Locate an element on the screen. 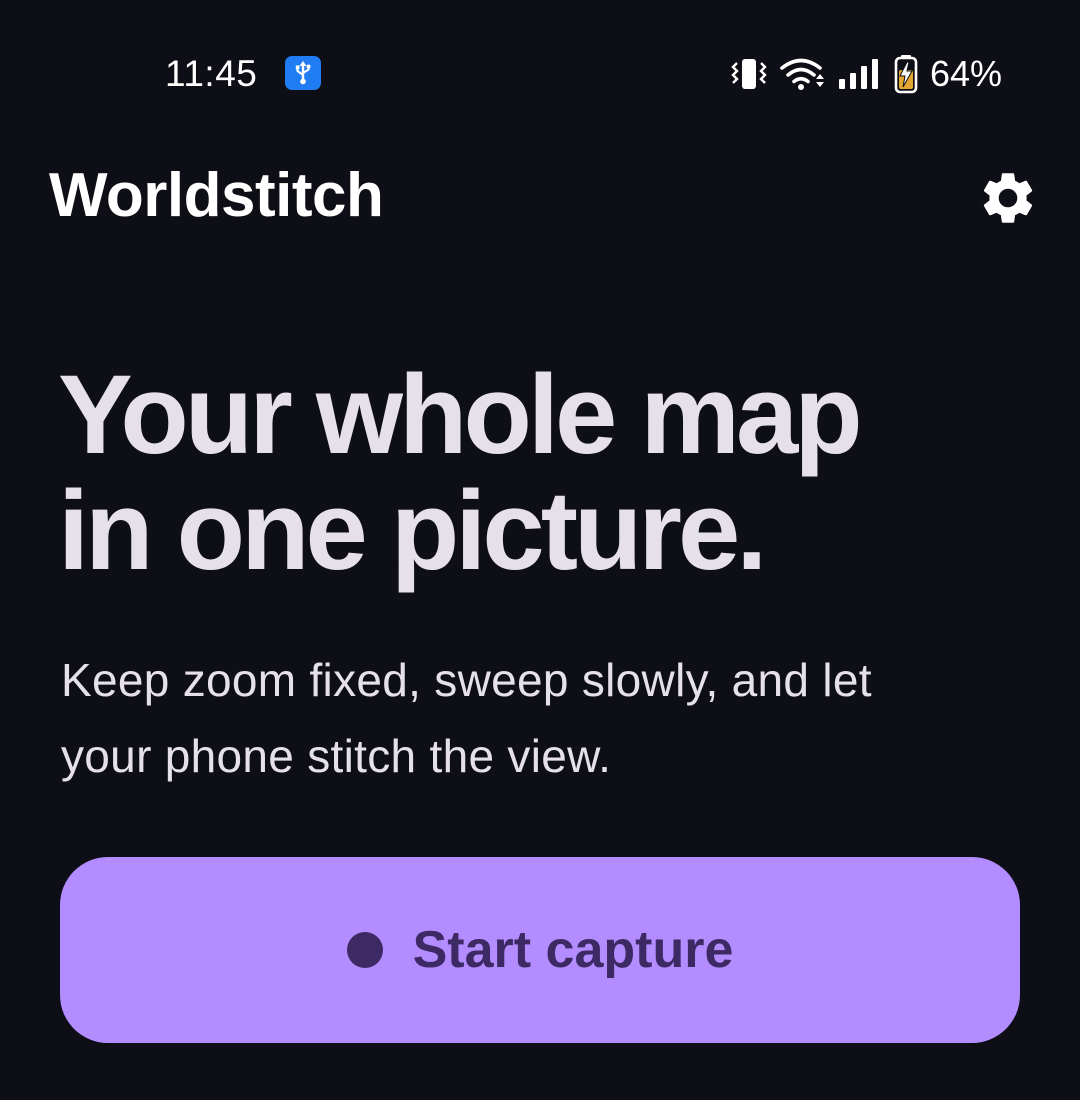 The image size is (1080, 1100). hero-subtitle-line-1: Keep zoom fixed, sweep slowly, and let is located at coordinates (466, 680).